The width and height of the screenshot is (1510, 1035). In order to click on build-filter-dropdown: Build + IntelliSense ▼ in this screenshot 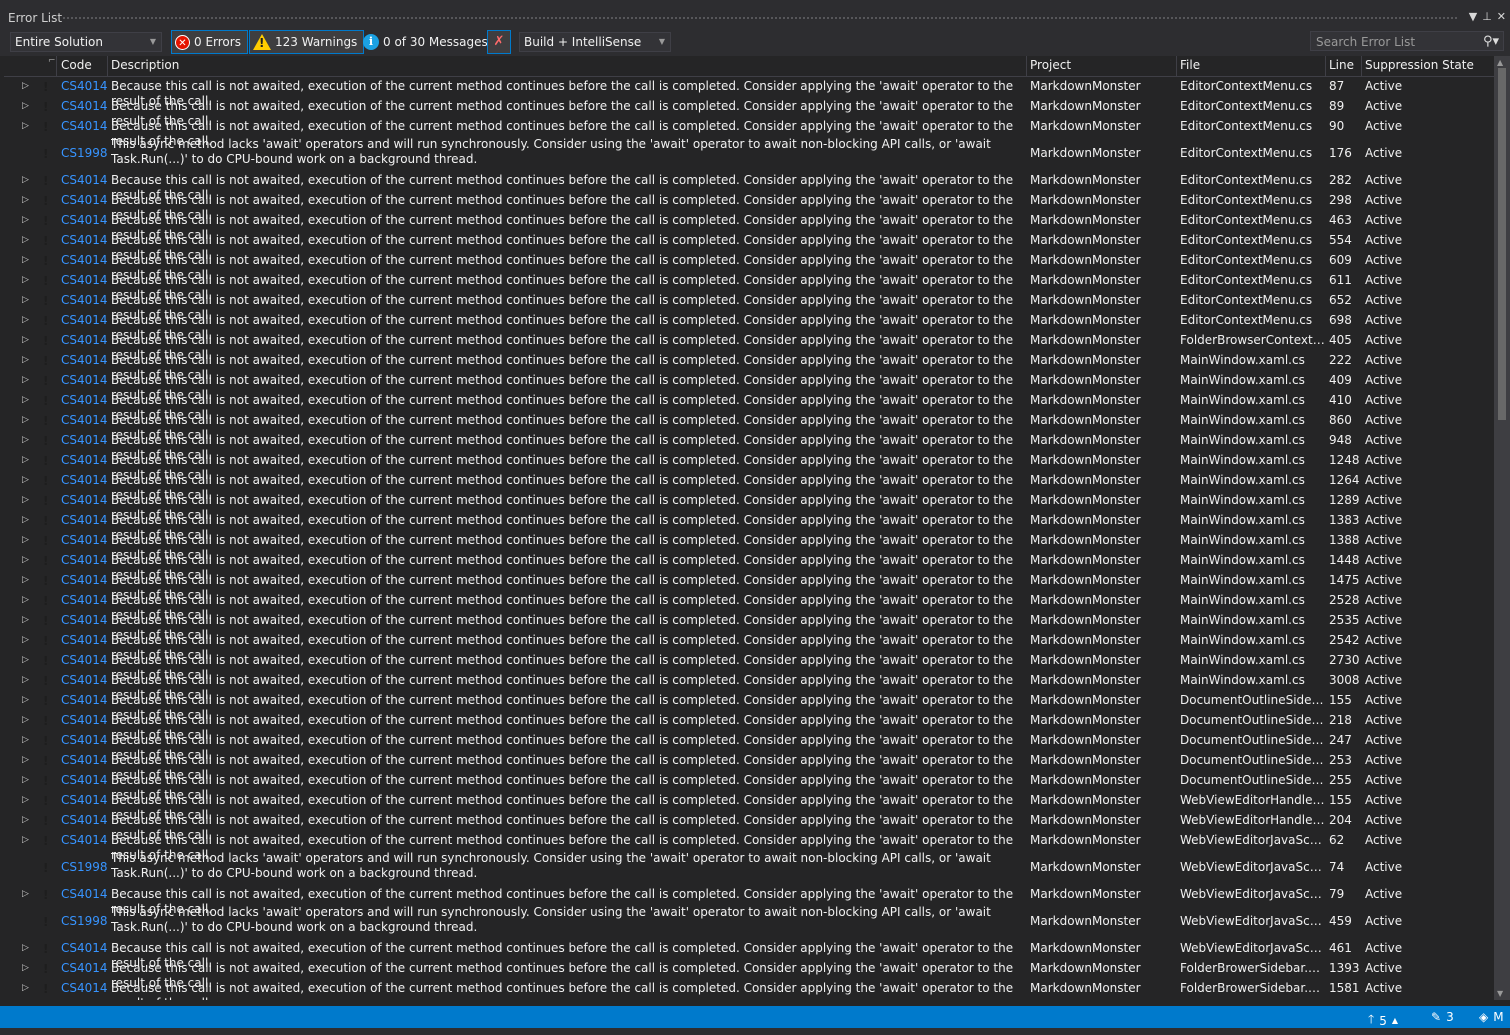, I will do `click(595, 42)`.